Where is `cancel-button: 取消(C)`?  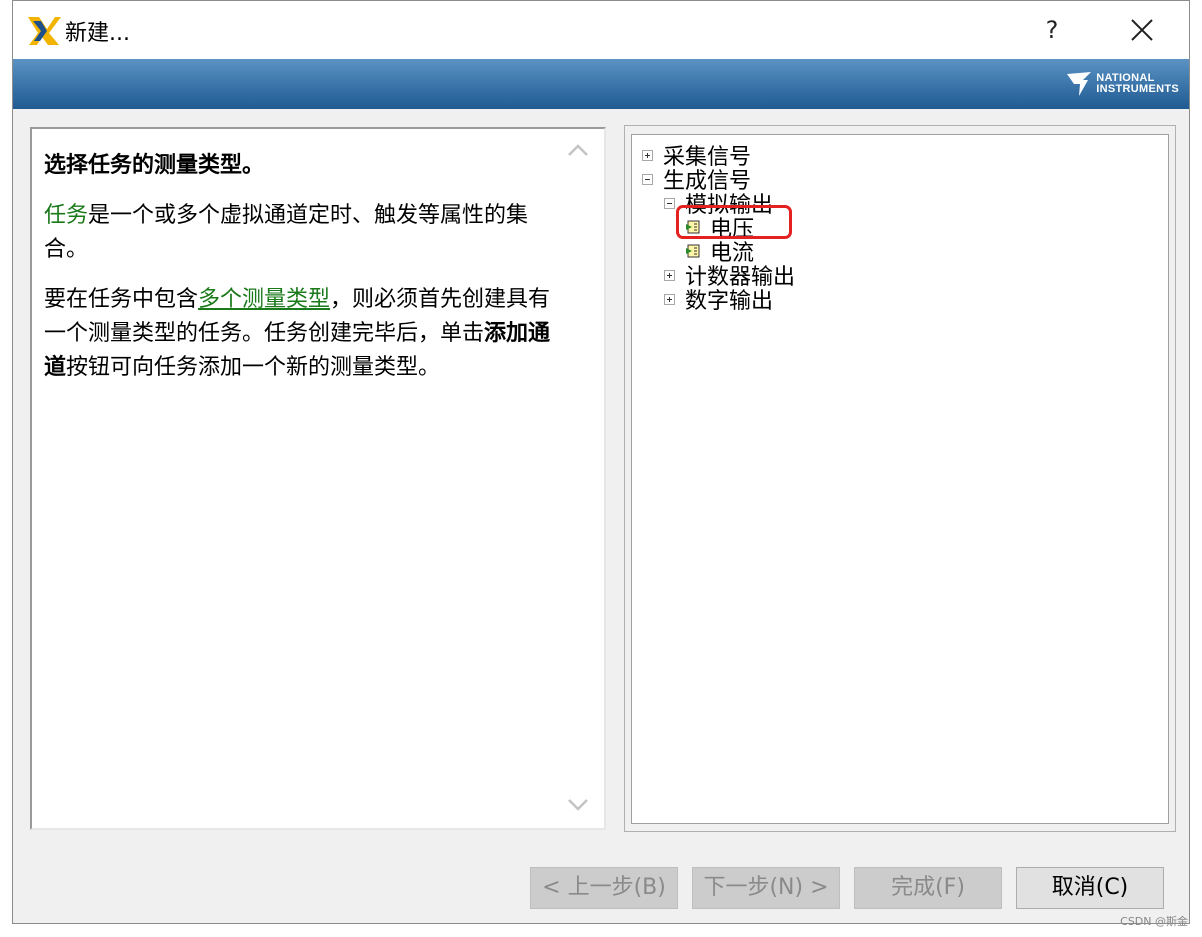
cancel-button: 取消(C) is located at coordinates (1090, 888).